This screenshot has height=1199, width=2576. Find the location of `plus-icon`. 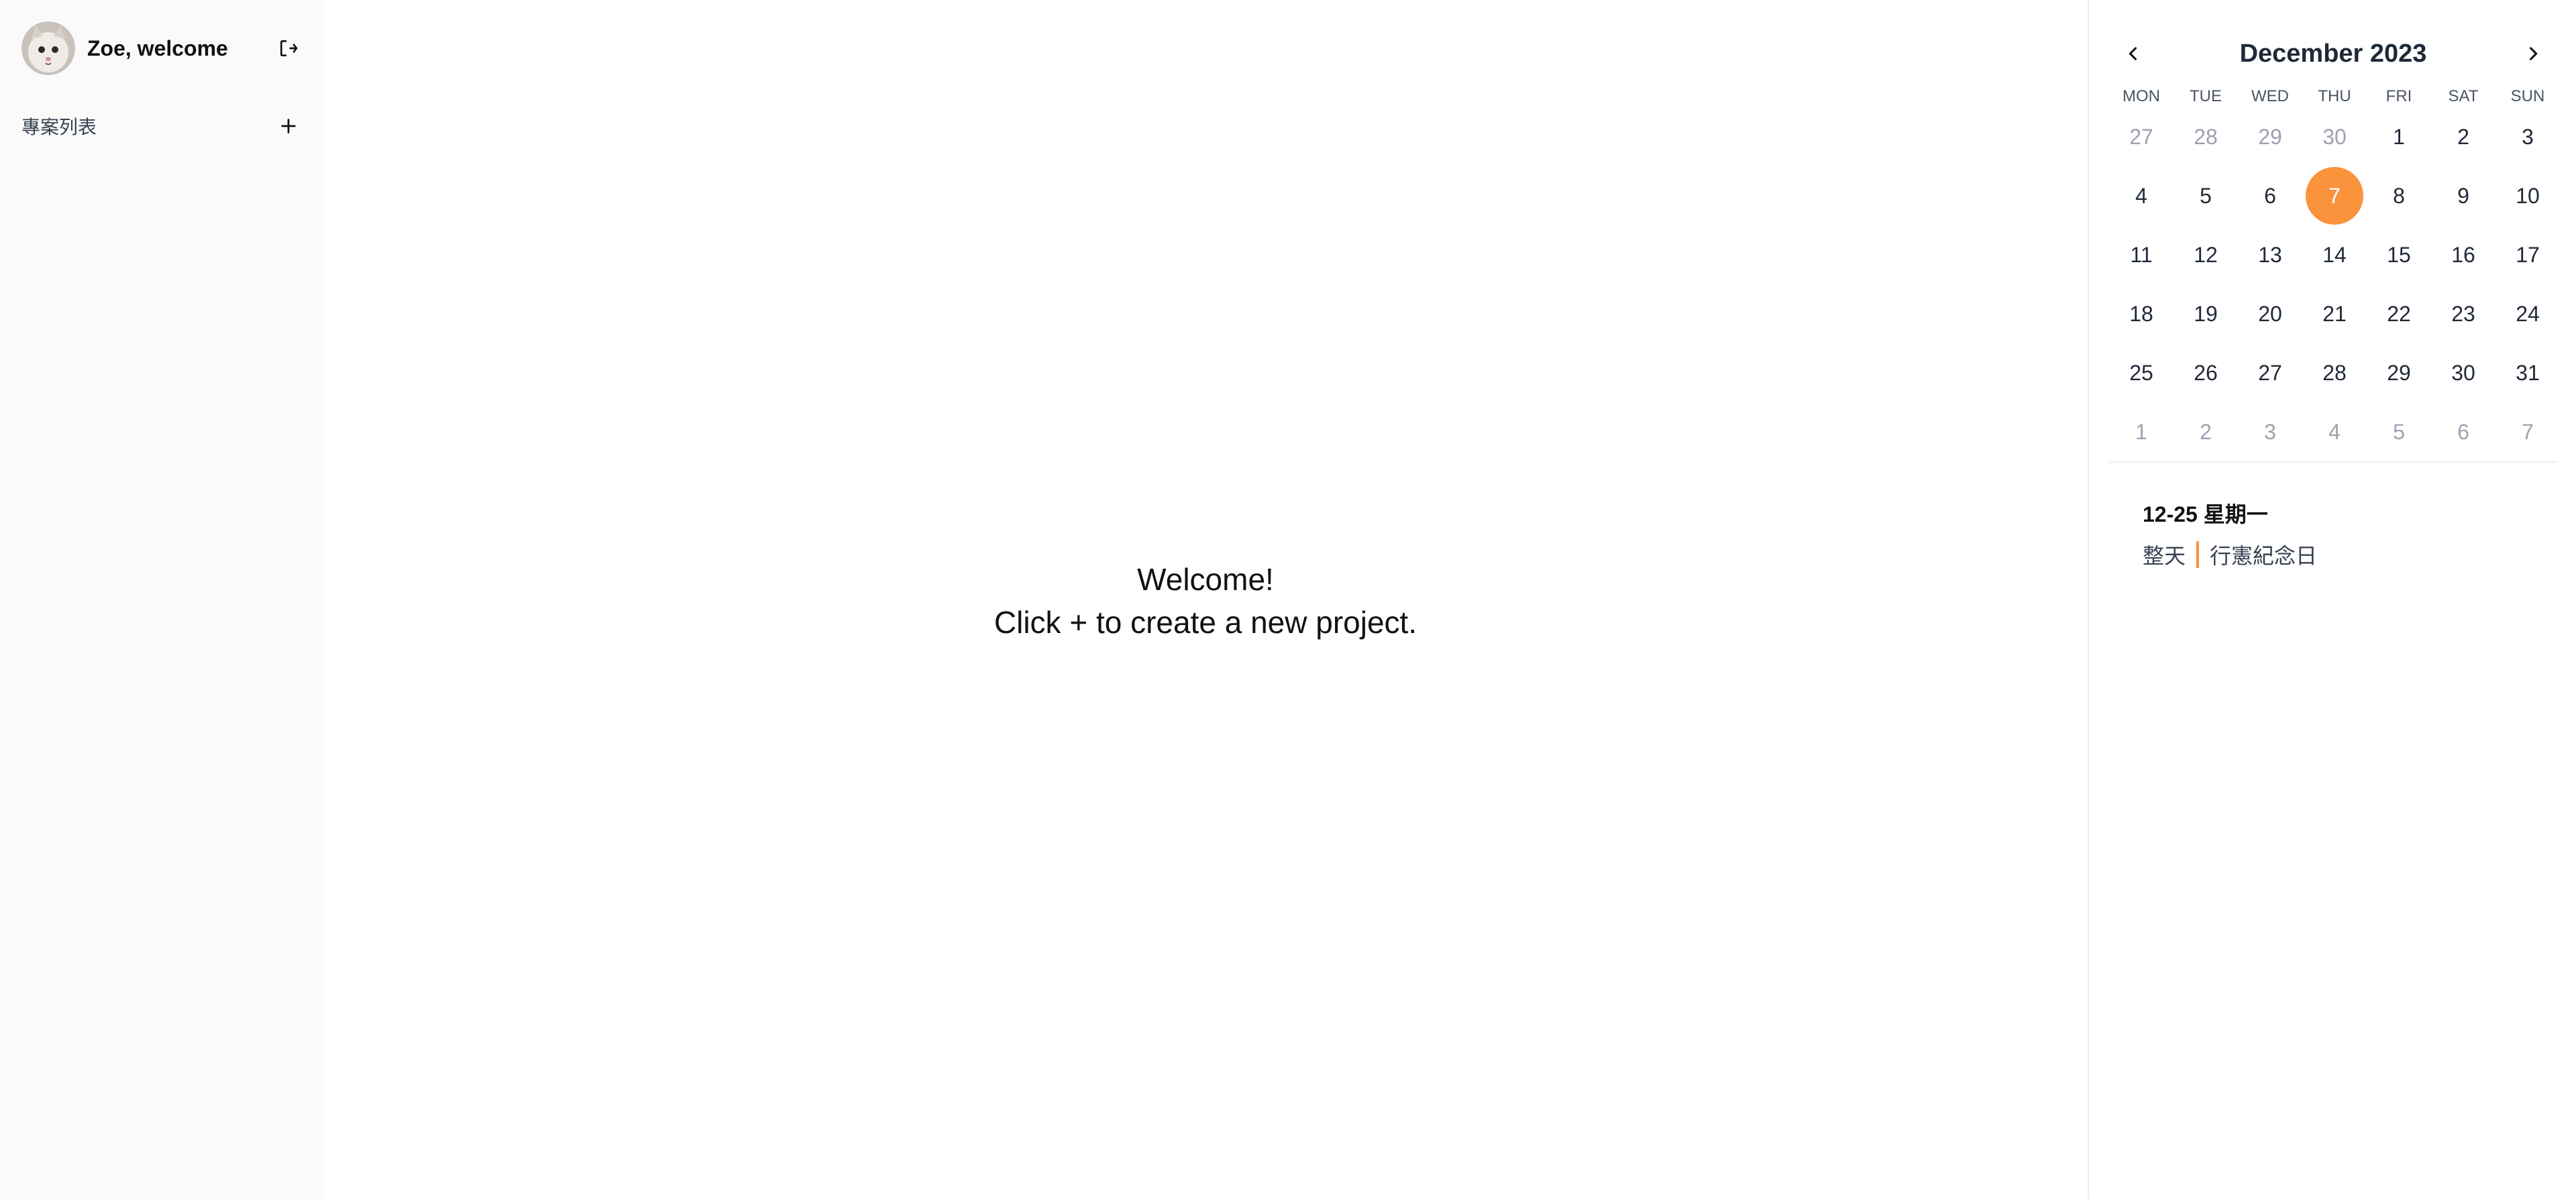

plus-icon is located at coordinates (288, 126).